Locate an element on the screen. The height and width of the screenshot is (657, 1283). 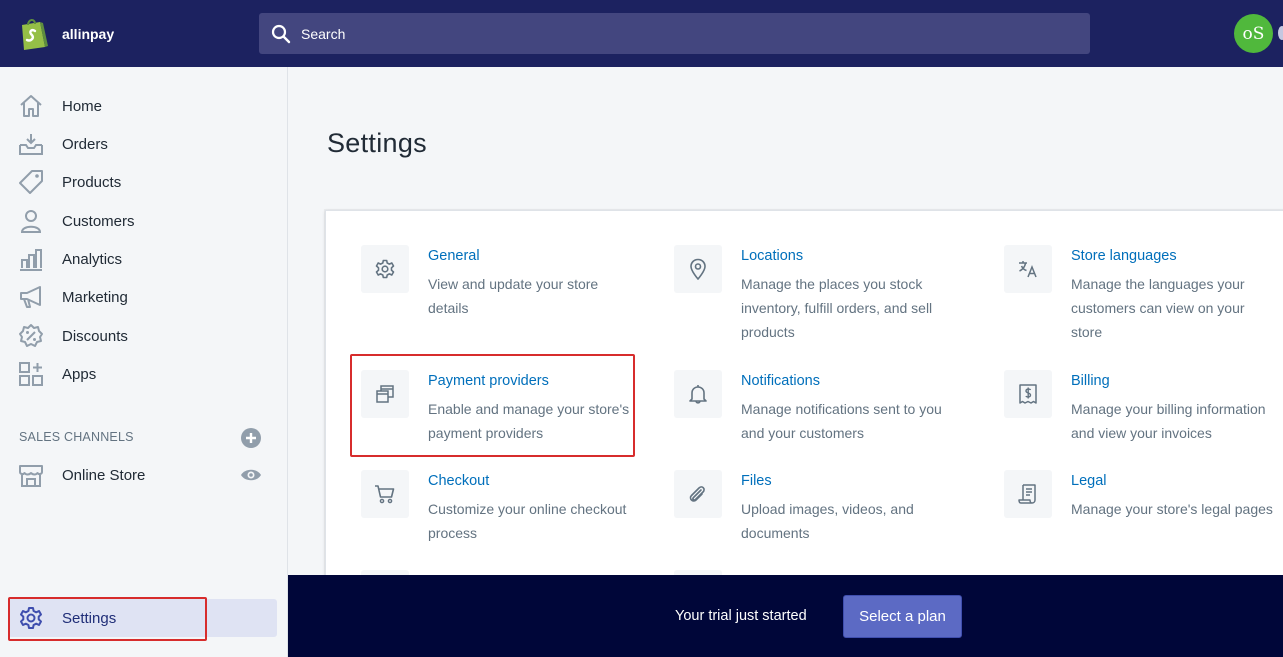
sidebar-item-marketing: Marketing is located at coordinates (144, 297).